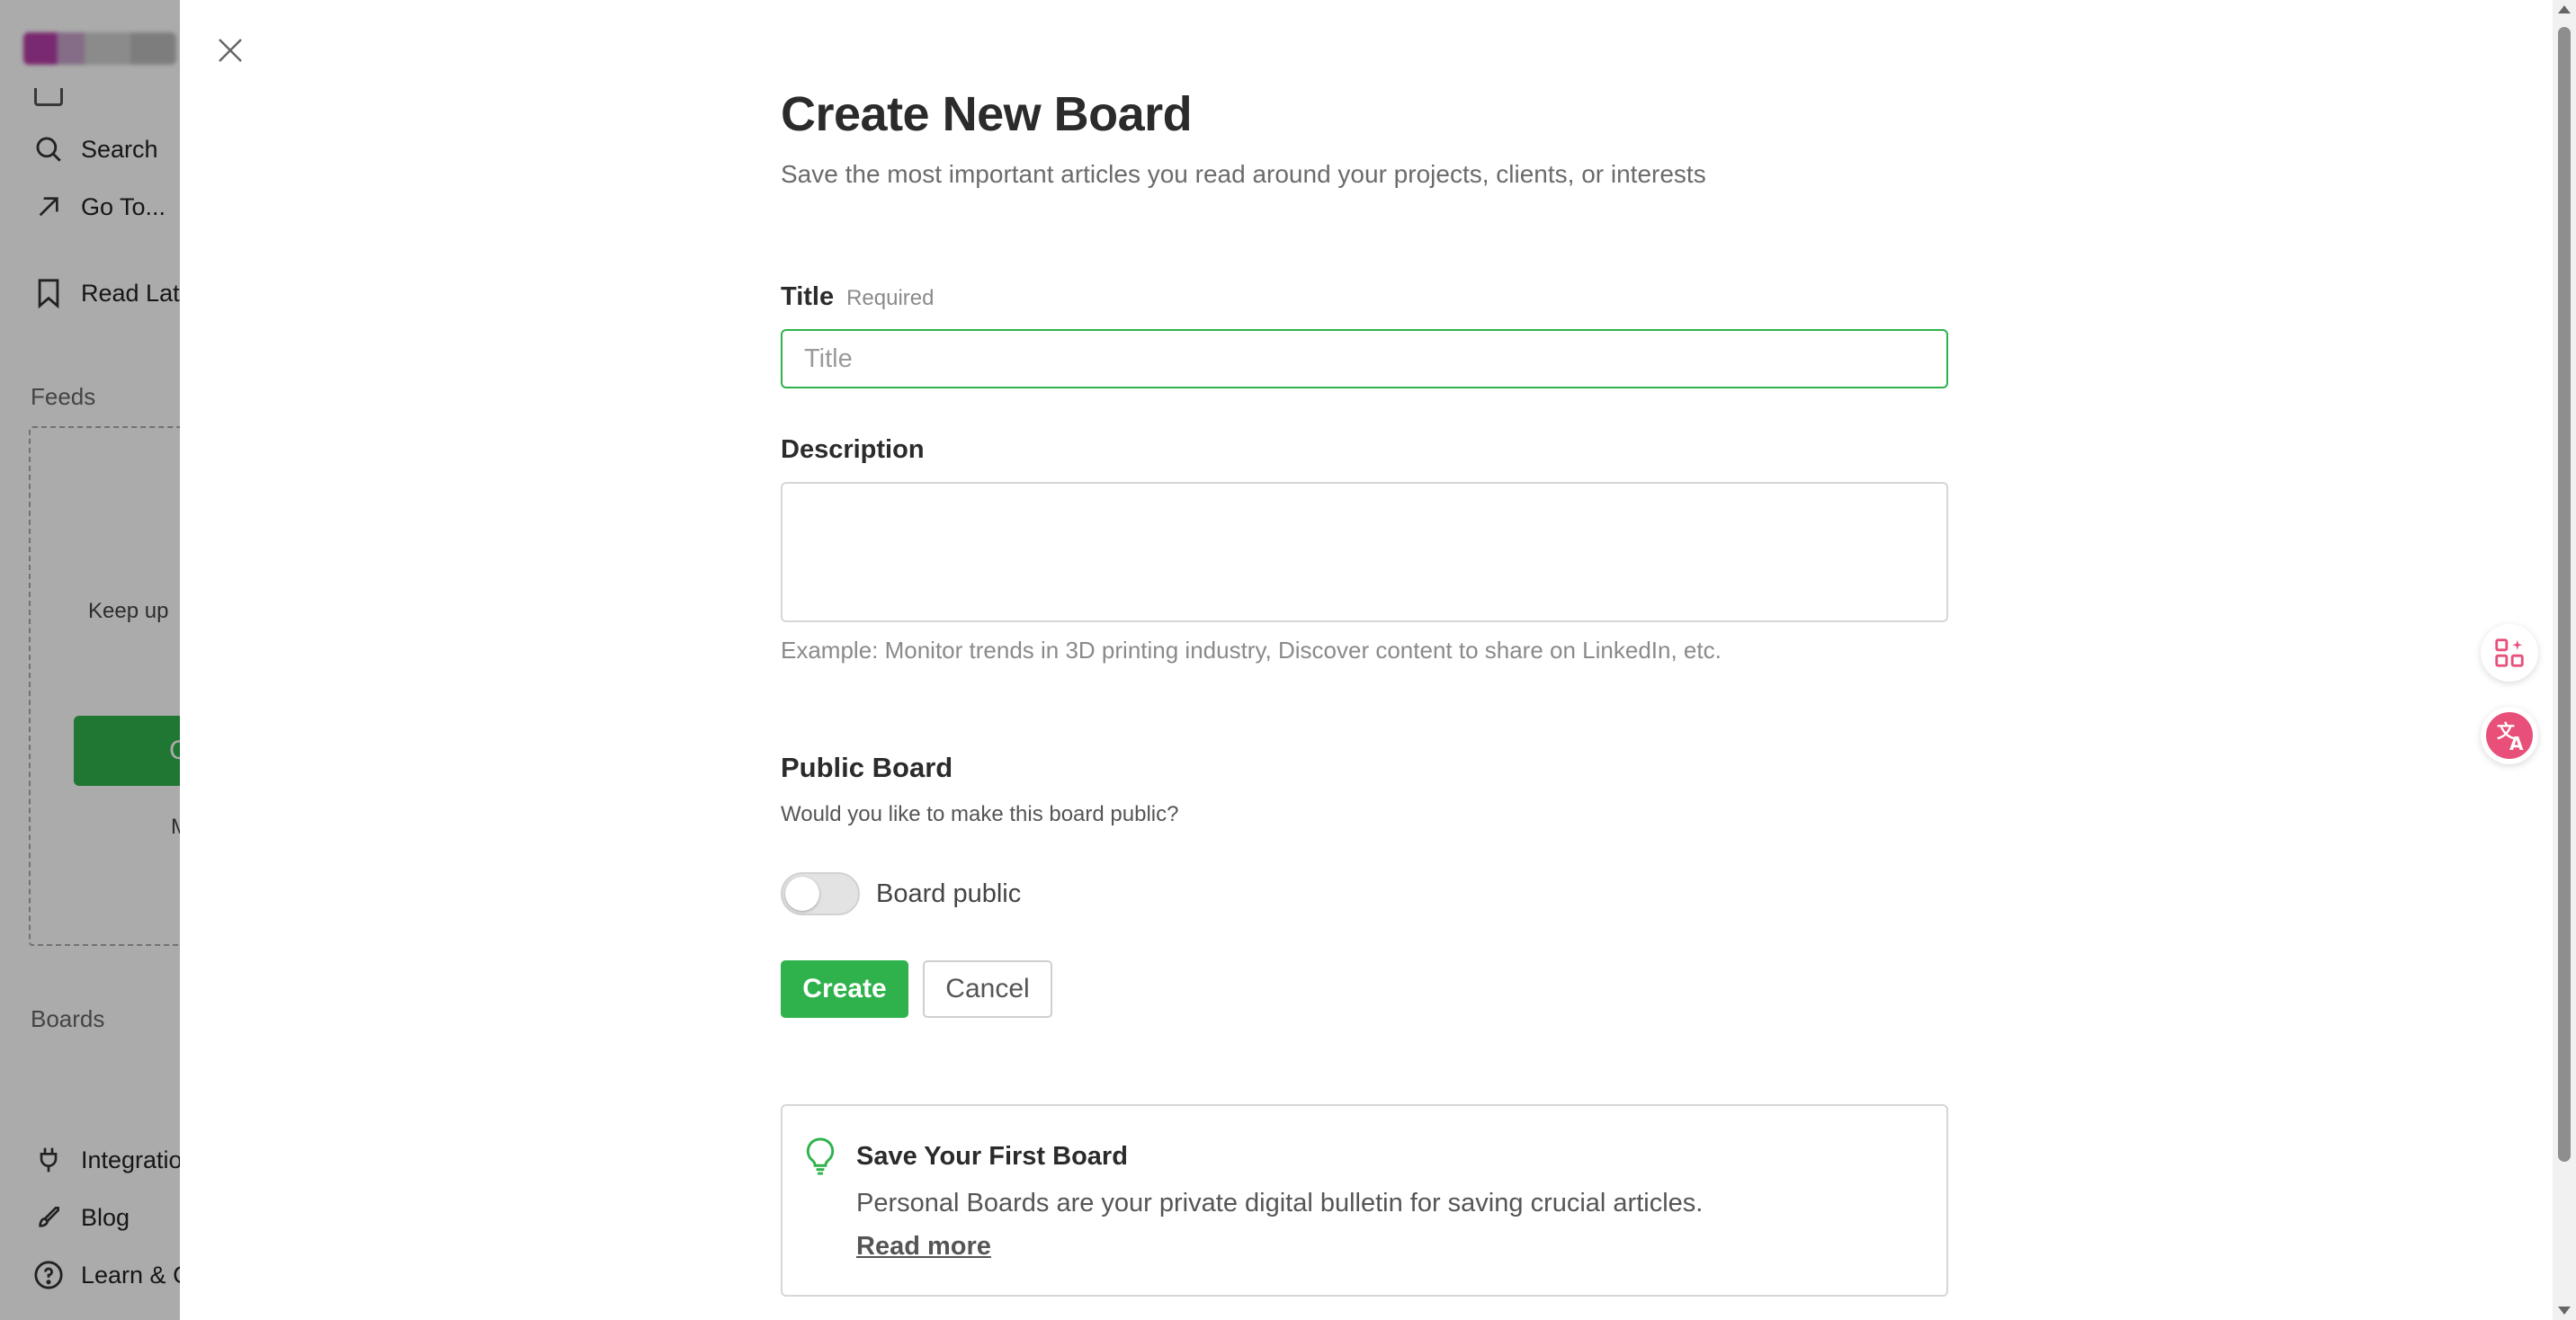  Describe the element at coordinates (802, 894) in the screenshot. I see `toggle-knob` at that location.